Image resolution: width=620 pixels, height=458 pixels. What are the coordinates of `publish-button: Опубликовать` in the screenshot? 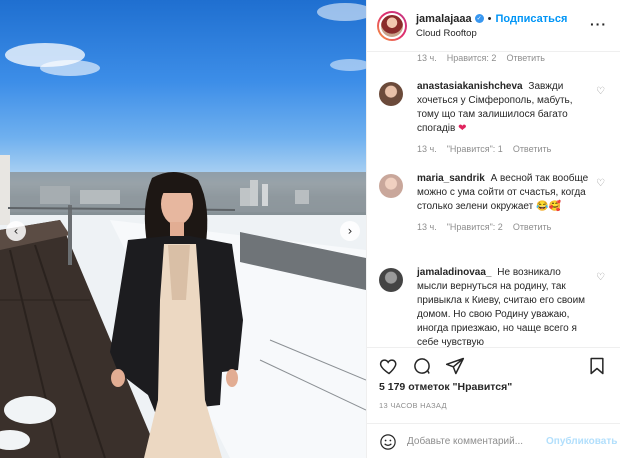 It's located at (581, 441).